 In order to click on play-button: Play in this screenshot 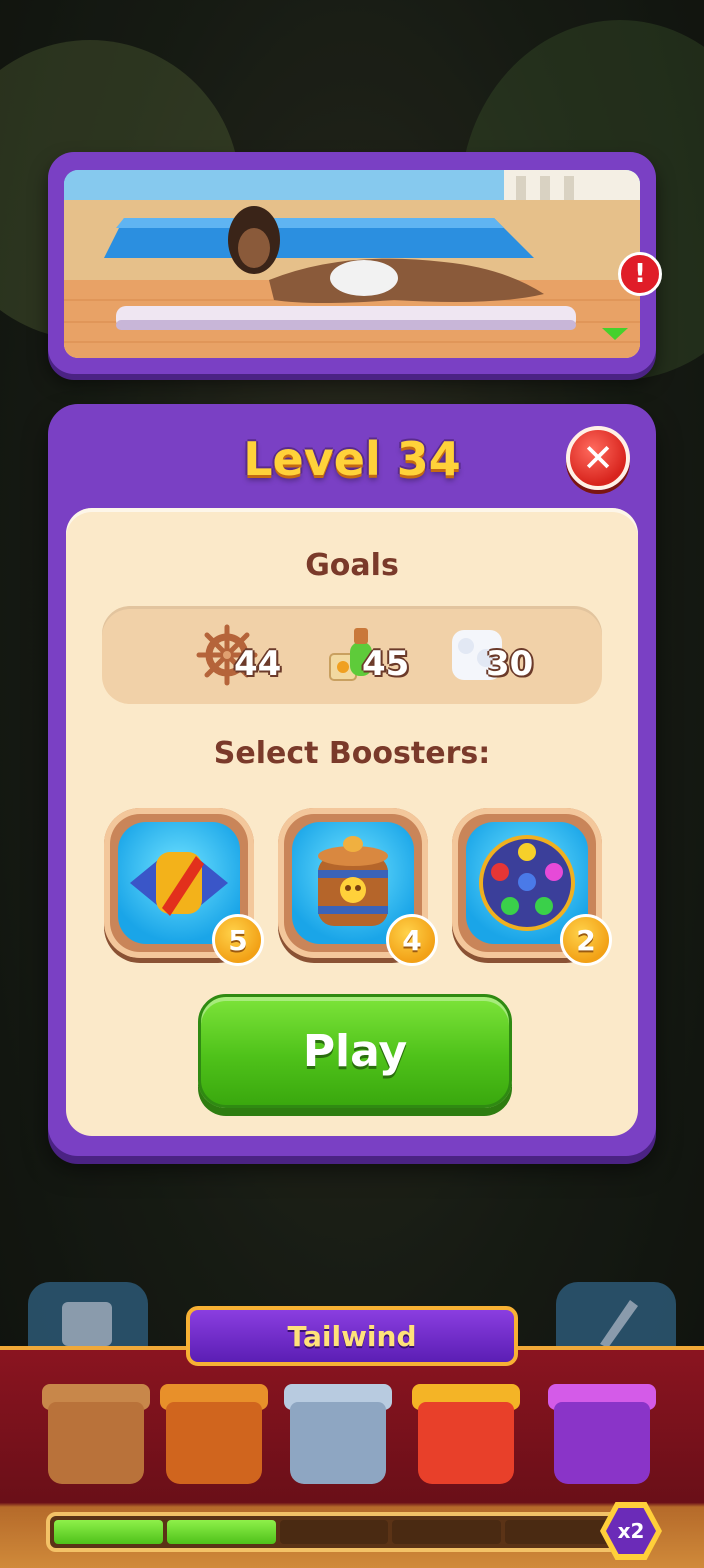, I will do `click(355, 1051)`.